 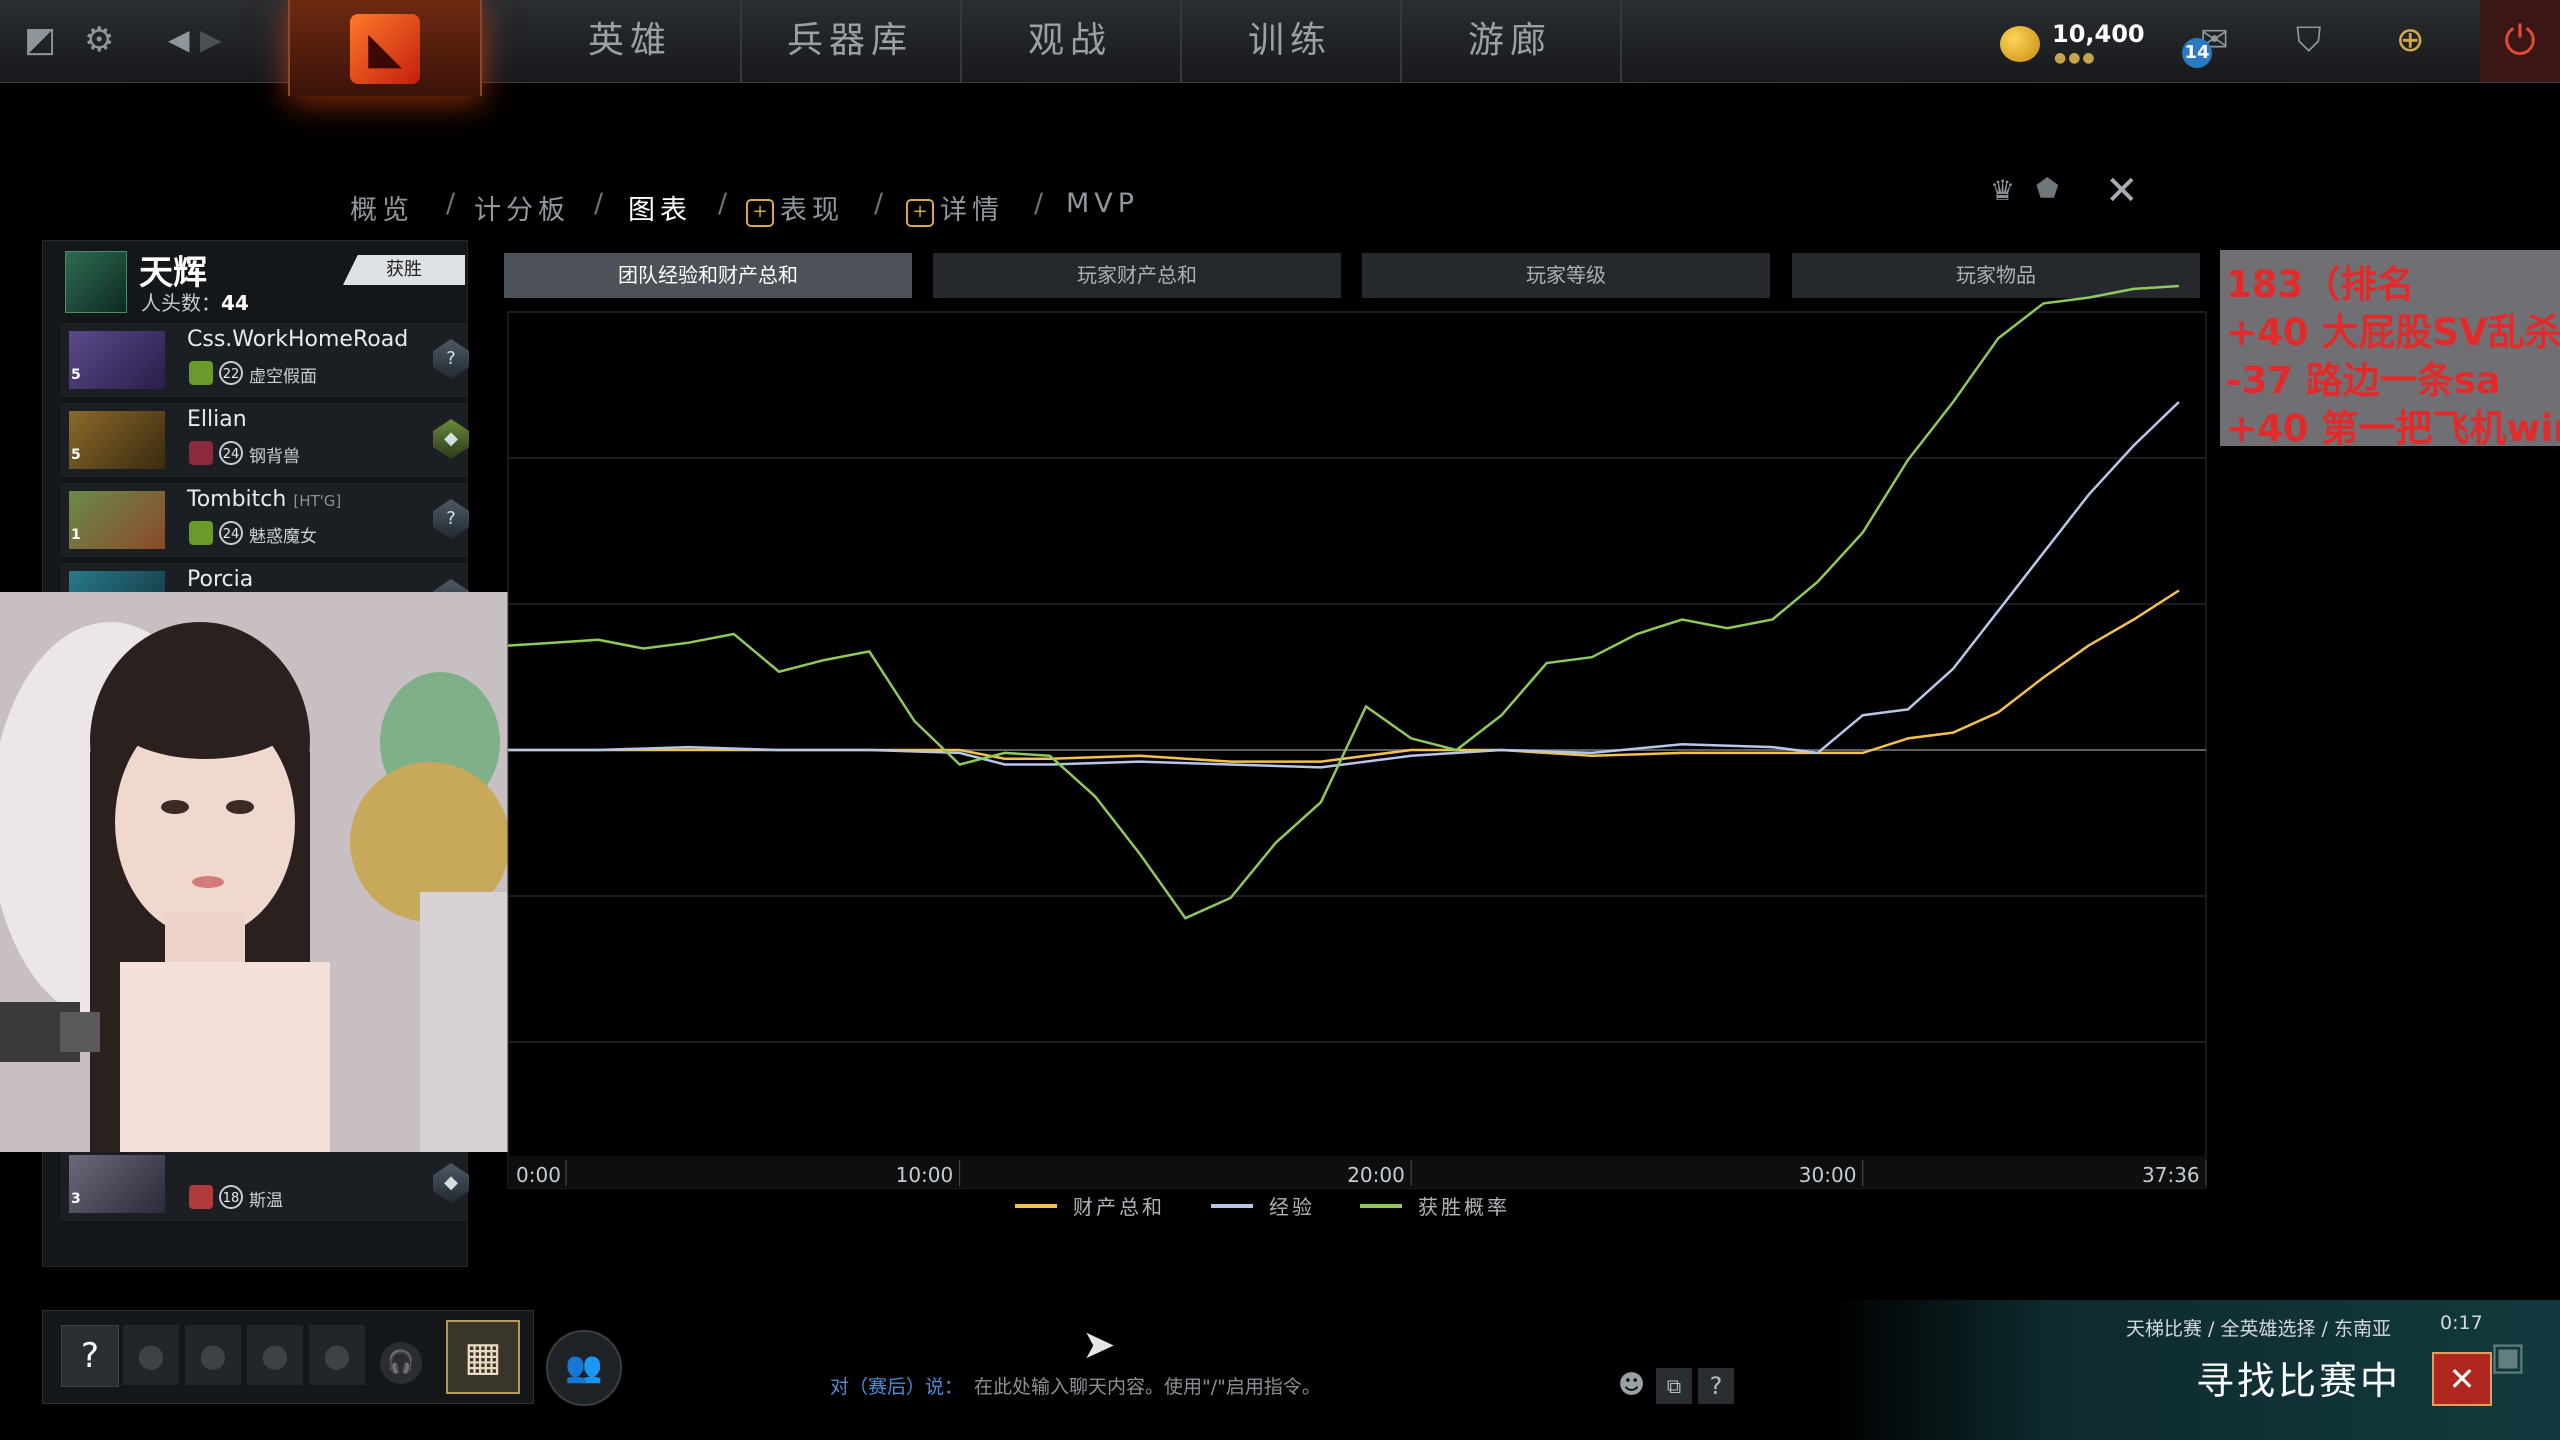 What do you see at coordinates (584, 1368) in the screenshot?
I see `friends-icon: 👥` at bounding box center [584, 1368].